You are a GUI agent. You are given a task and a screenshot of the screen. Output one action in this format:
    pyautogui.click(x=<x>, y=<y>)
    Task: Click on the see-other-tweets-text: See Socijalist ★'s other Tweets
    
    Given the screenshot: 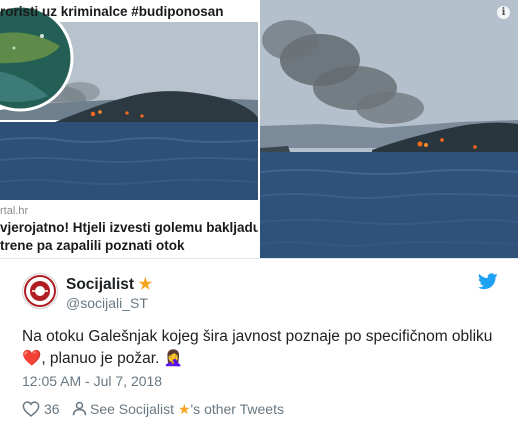 What is the action you would take?
    pyautogui.click(x=187, y=409)
    